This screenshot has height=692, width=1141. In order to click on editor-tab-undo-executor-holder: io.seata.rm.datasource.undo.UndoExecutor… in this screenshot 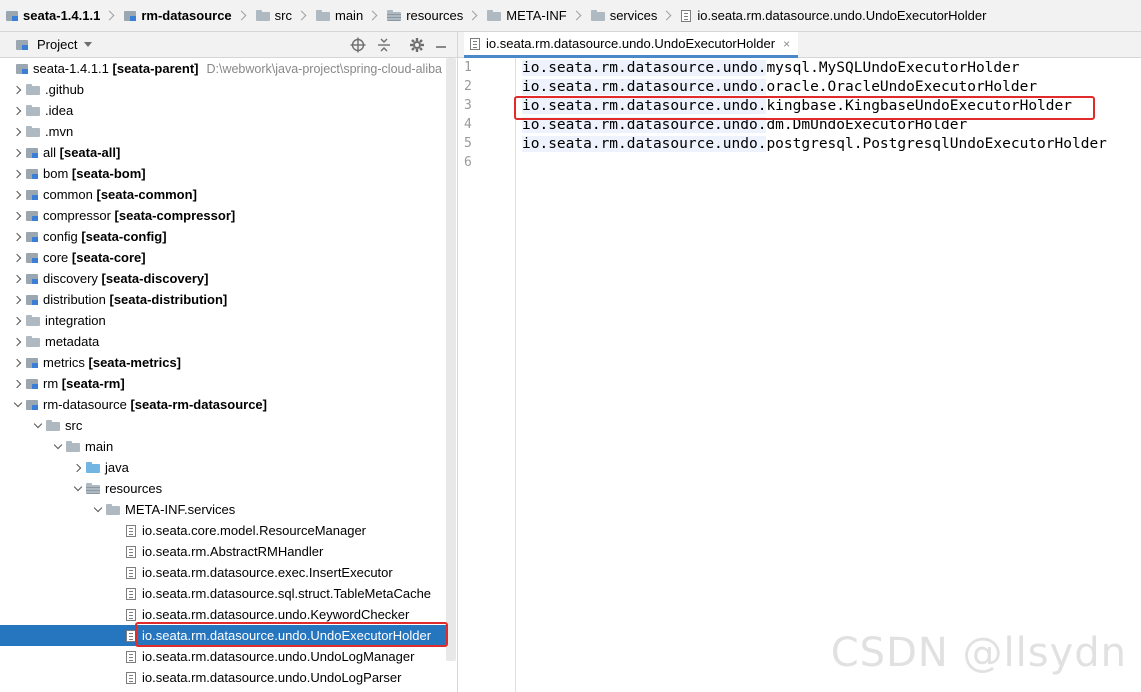, I will do `click(631, 45)`.